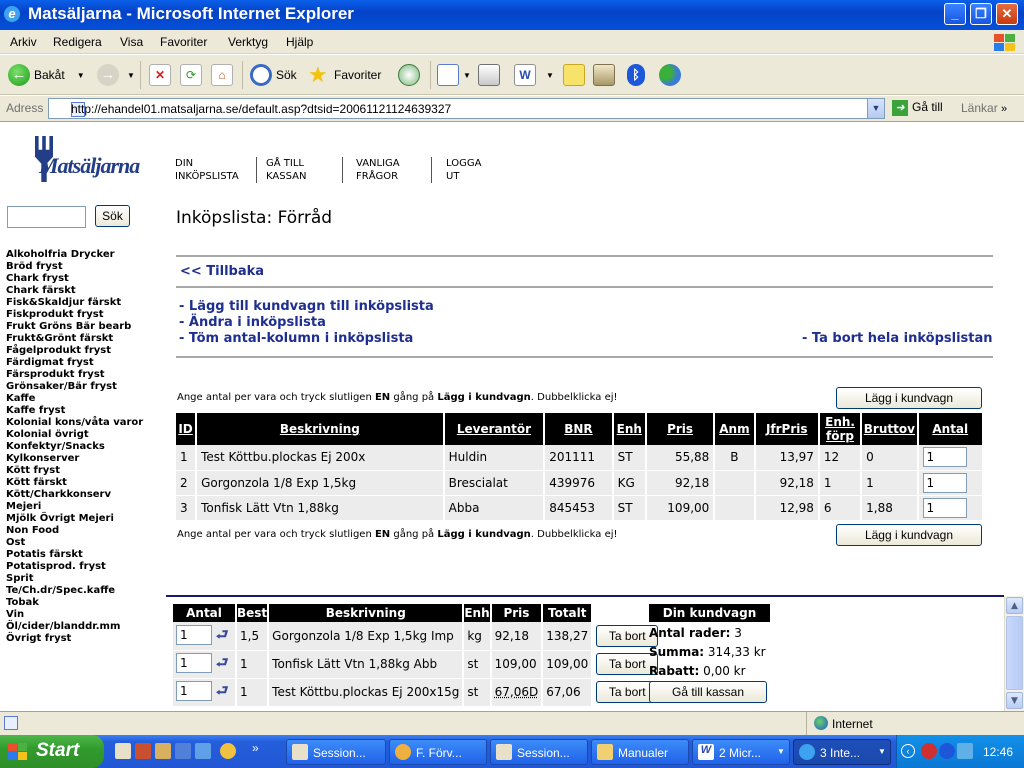  What do you see at coordinates (60, 519) in the screenshot?
I see `category-link: Mjölk Övrigt Mejeri` at bounding box center [60, 519].